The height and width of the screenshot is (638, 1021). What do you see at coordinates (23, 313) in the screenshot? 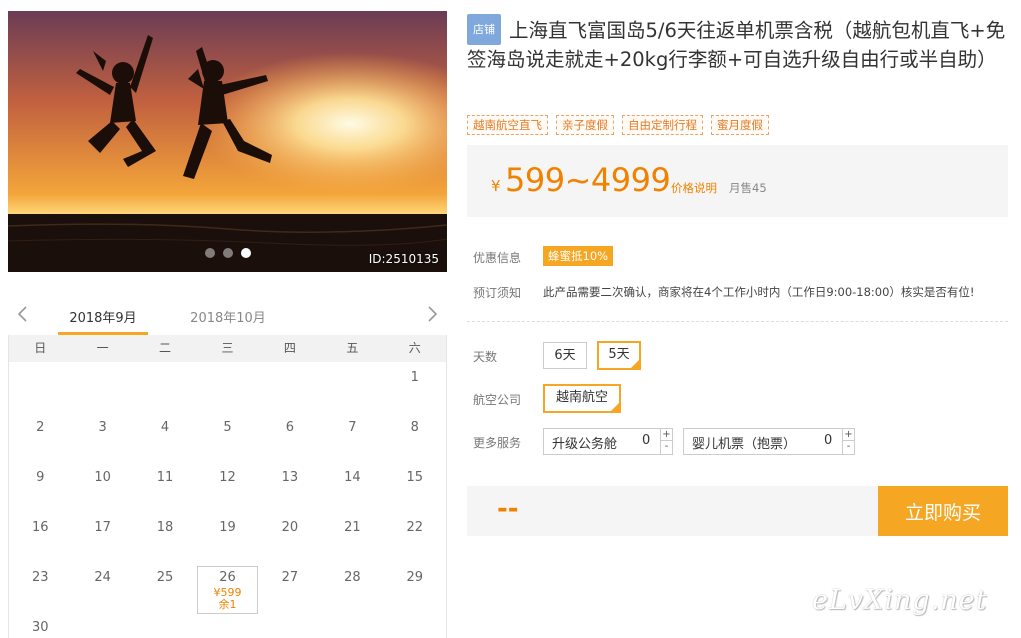
I see `prev-month-icon` at bounding box center [23, 313].